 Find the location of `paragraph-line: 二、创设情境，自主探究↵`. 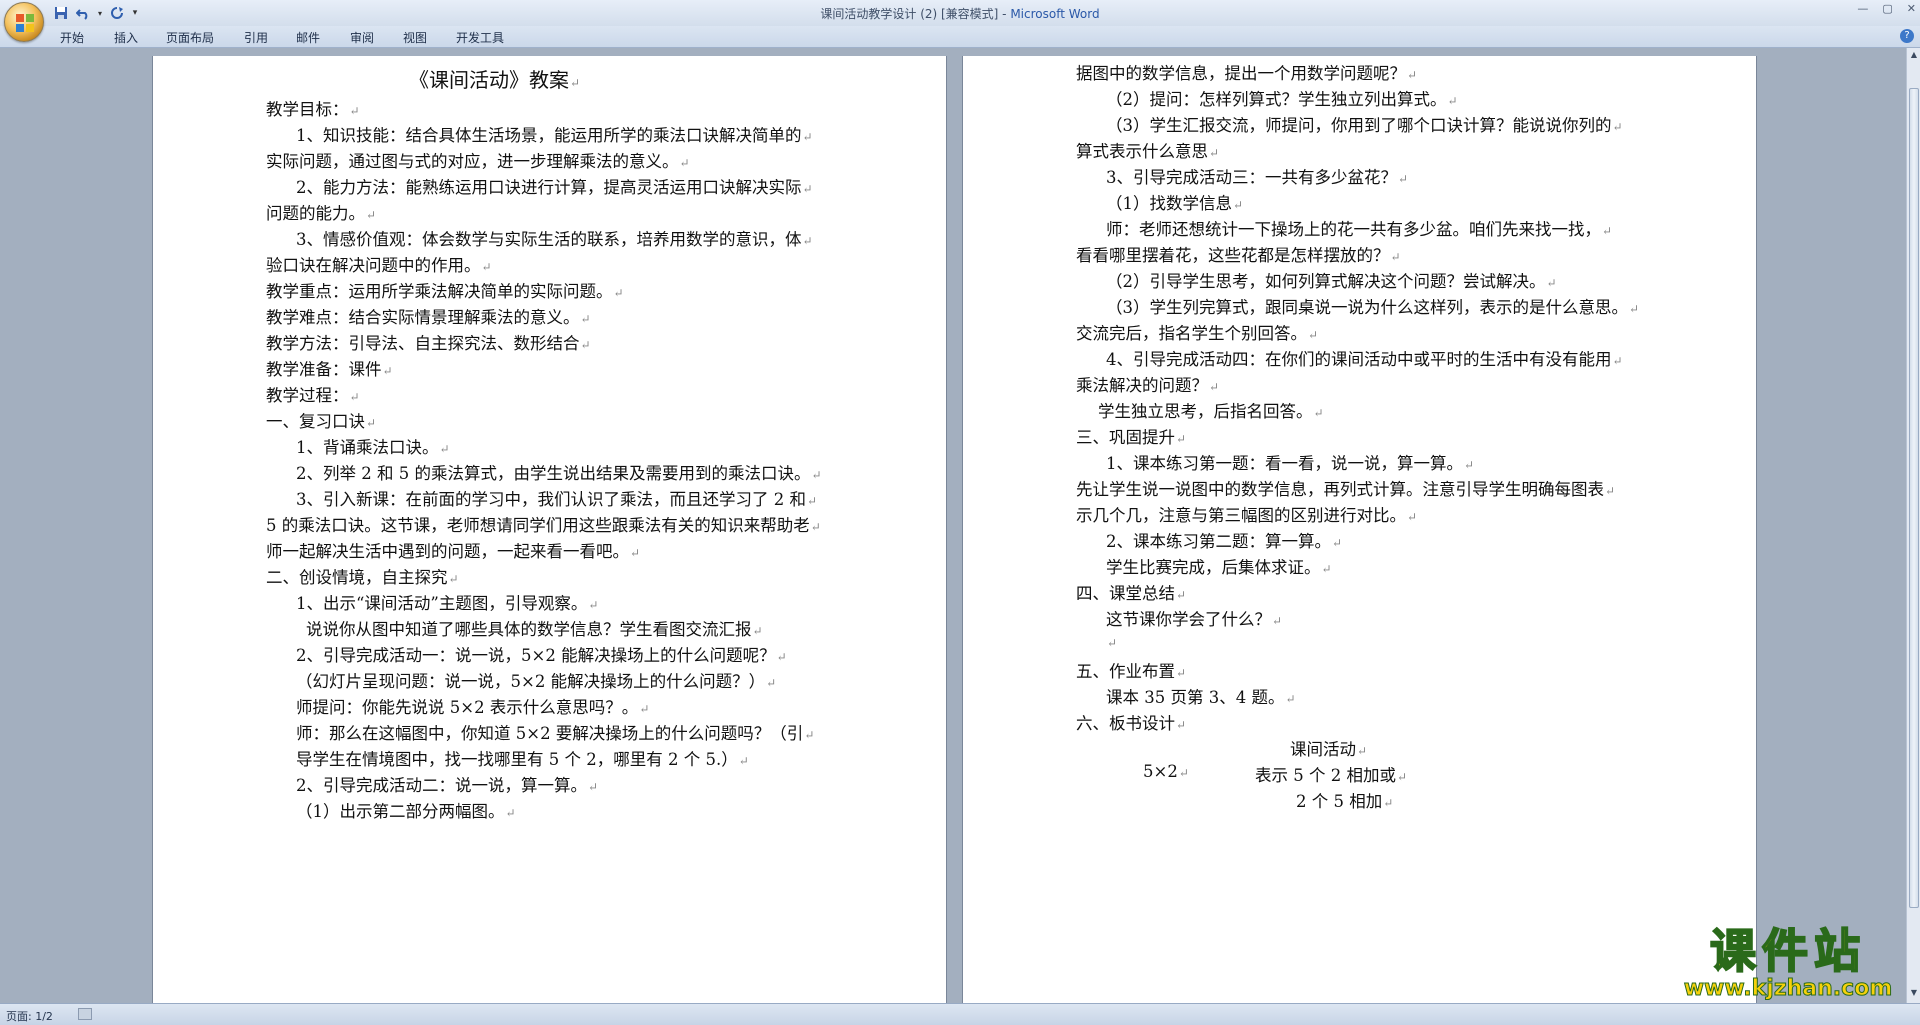

paragraph-line: 二、创设情境，自主探究↵ is located at coordinates (362, 576).